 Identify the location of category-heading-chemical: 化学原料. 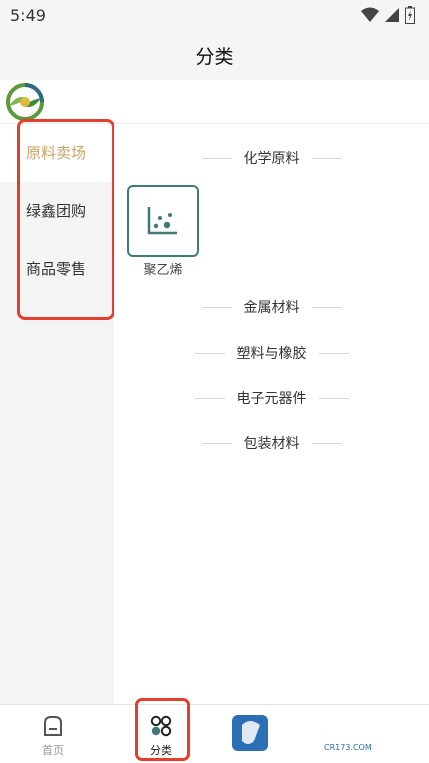
(271, 158).